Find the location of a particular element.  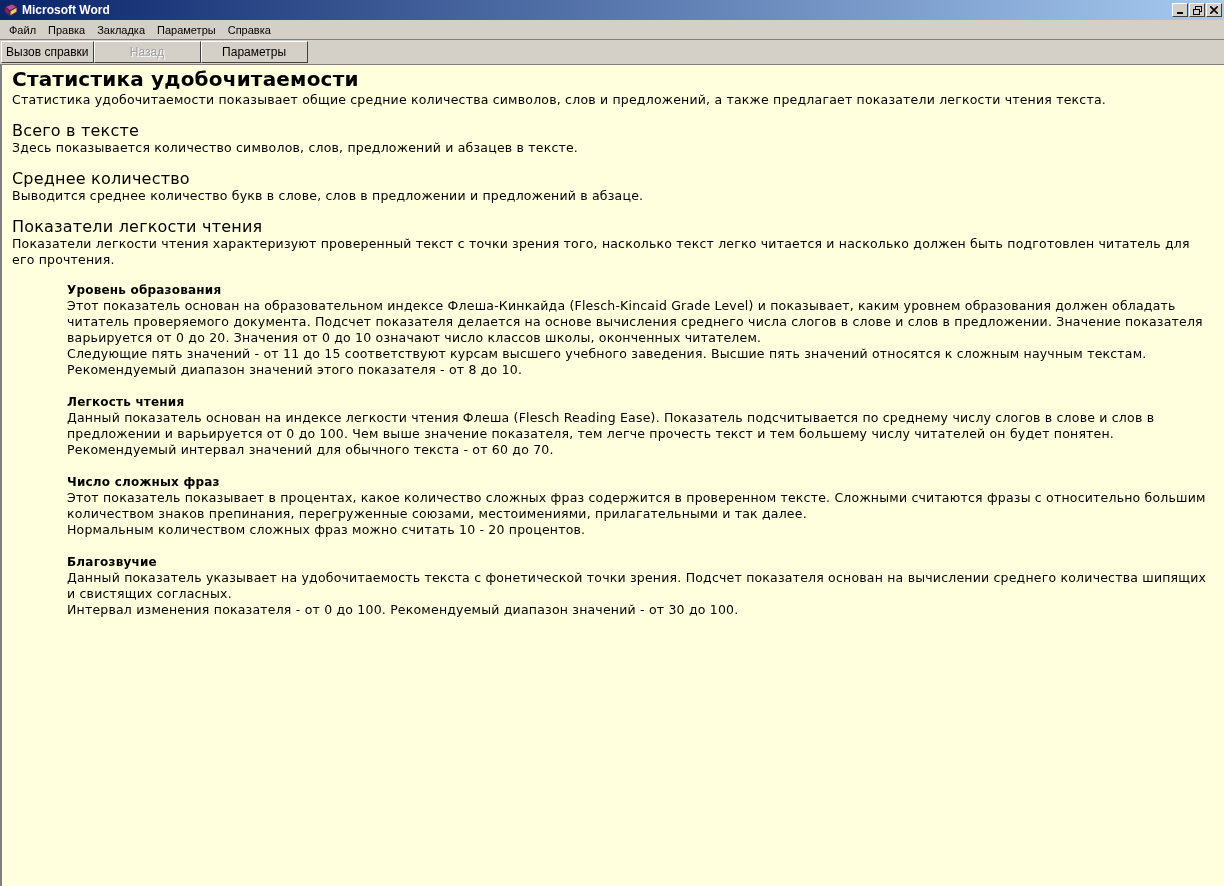

paragraph: Нормальным количеством сложных фраз можно считать 10 - 20 процентов. is located at coordinates (327, 530).